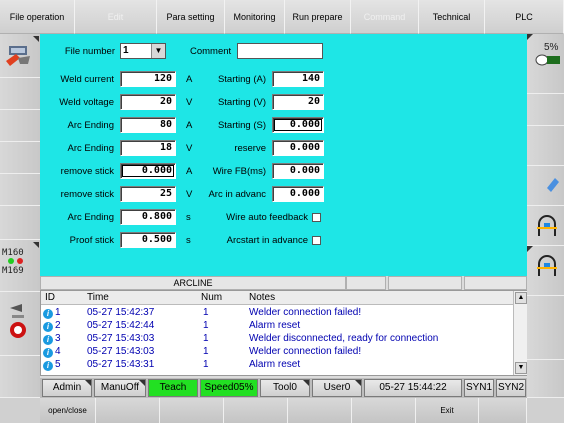 The height and width of the screenshot is (423, 564). I want to click on menu-file-operation: File operation, so click(37, 17).